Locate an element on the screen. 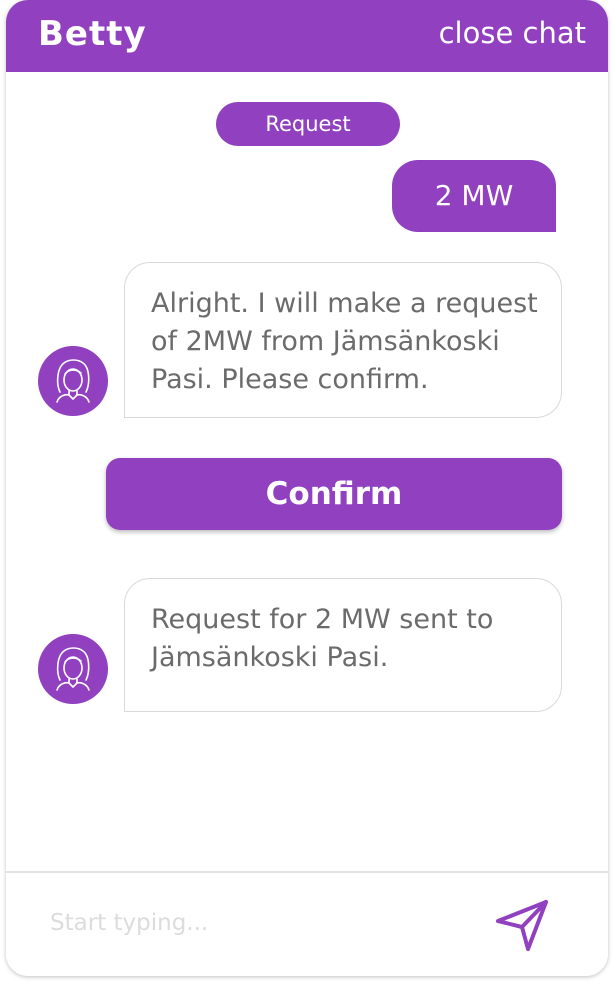 The width and height of the screenshot is (614, 986). close-chat-button: close chat is located at coordinates (512, 33).